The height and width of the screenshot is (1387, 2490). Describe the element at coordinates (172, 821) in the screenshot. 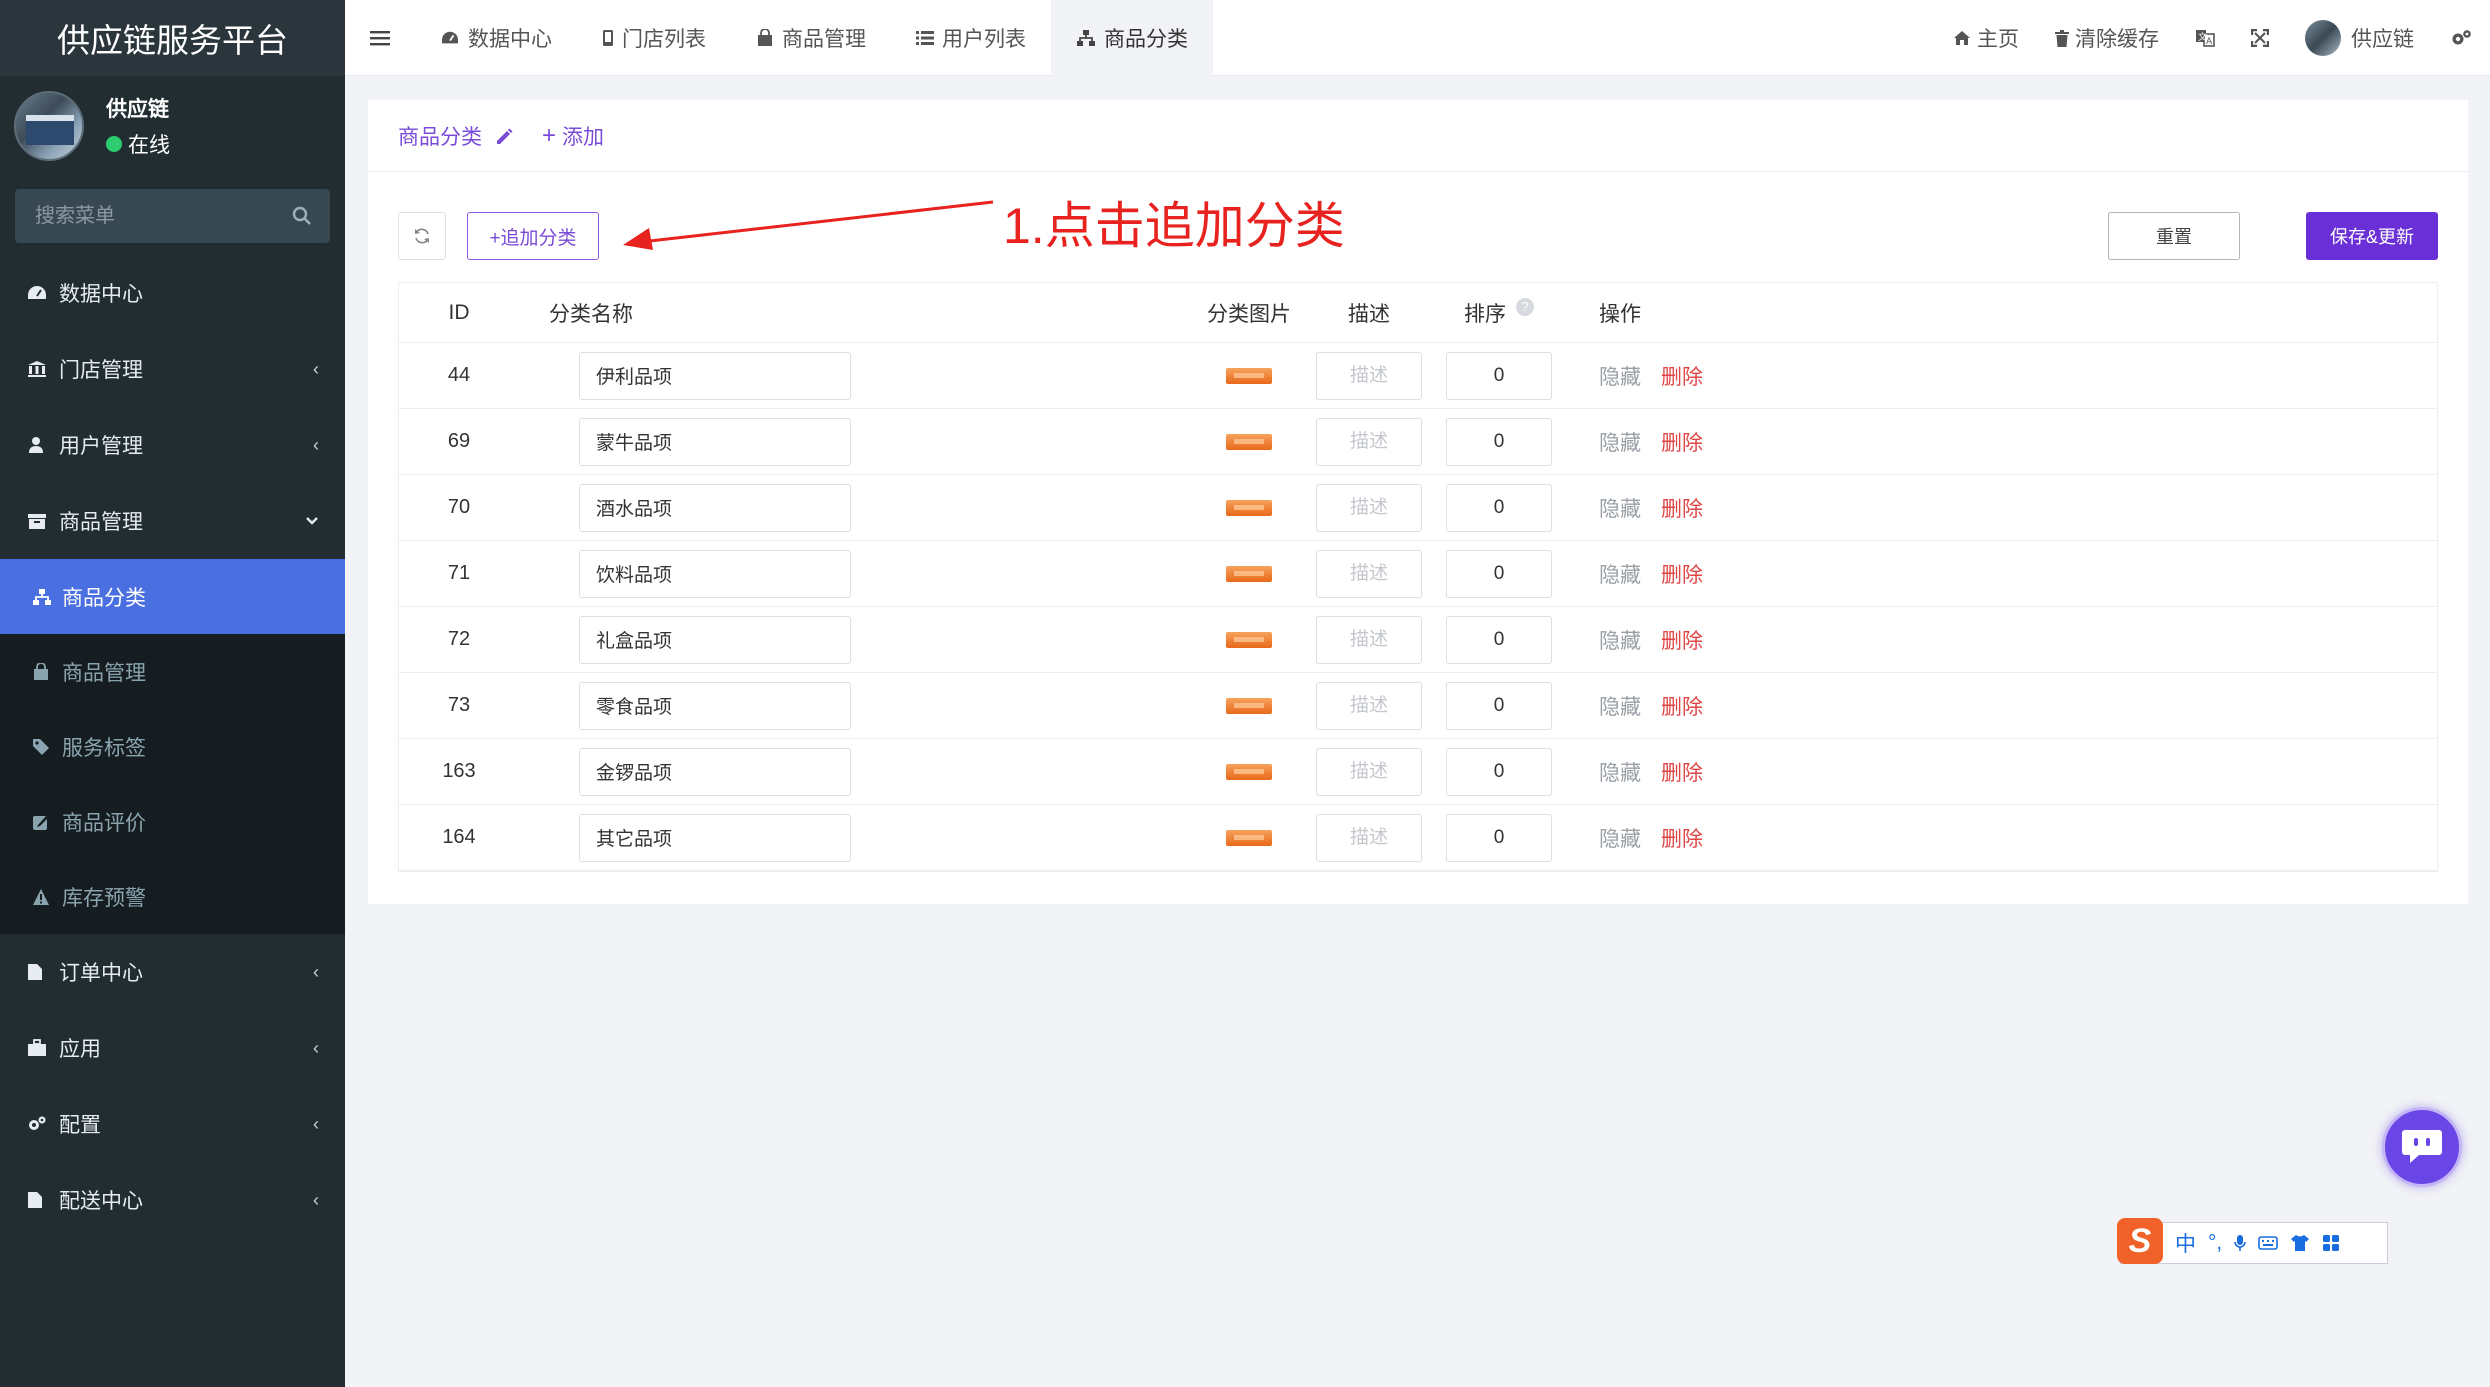

I see `sidebar-item-reviews: 商品评价` at that location.